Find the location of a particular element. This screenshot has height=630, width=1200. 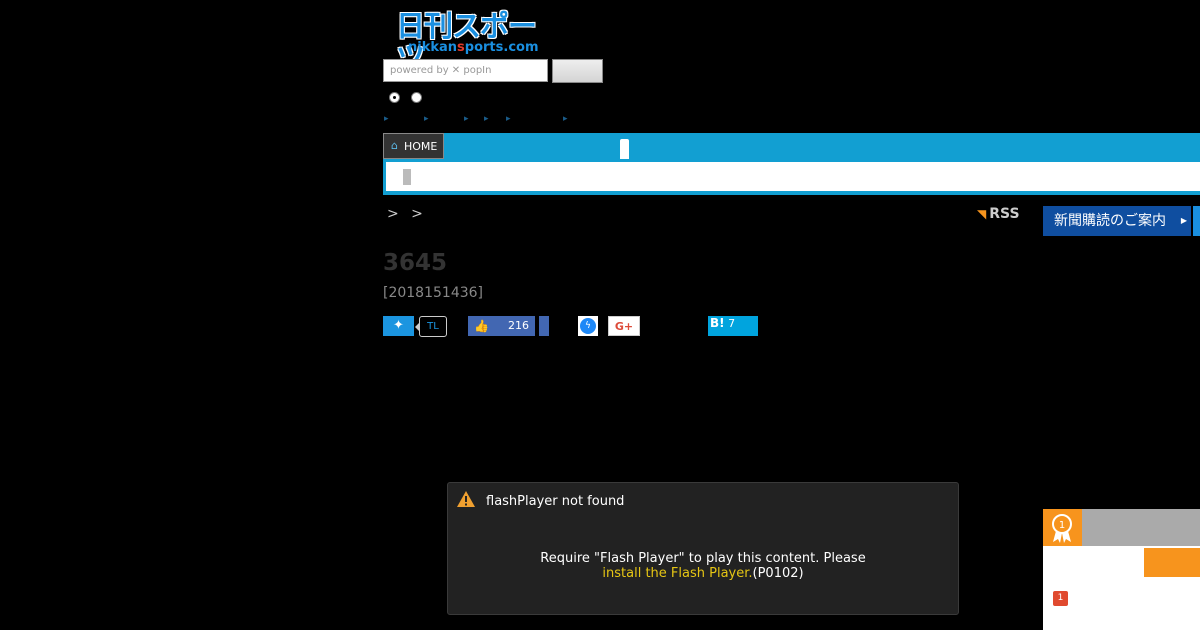

ranking-tab-active is located at coordinates (1172, 562).